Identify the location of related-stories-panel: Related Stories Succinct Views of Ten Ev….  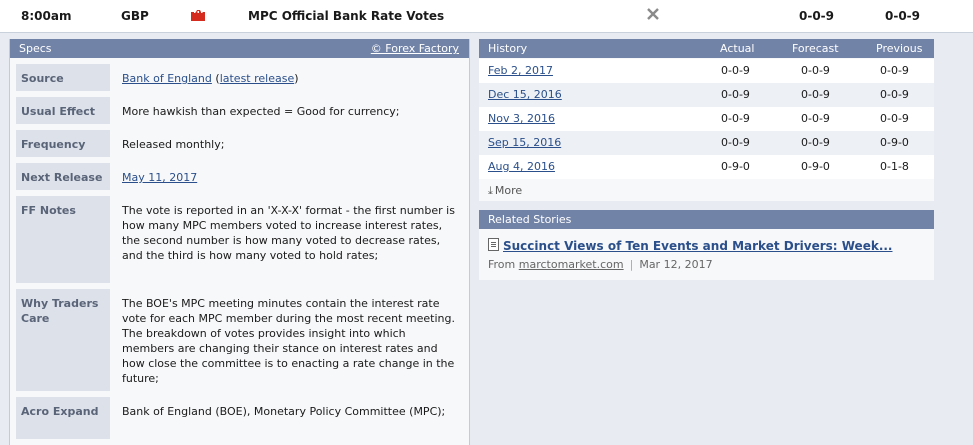
(706, 245).